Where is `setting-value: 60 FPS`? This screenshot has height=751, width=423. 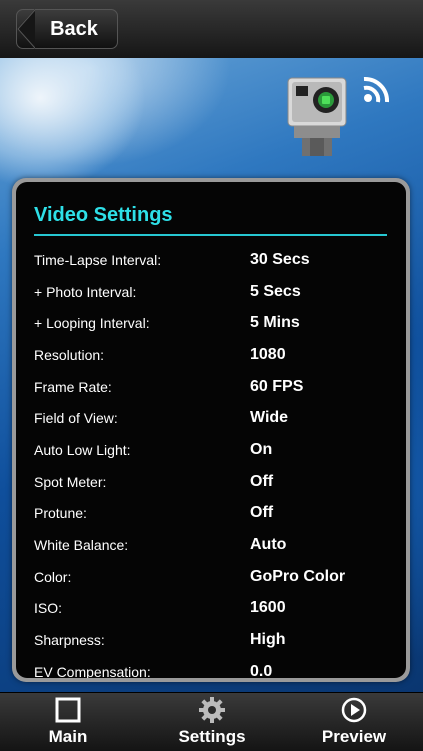
setting-value: 60 FPS is located at coordinates (277, 386).